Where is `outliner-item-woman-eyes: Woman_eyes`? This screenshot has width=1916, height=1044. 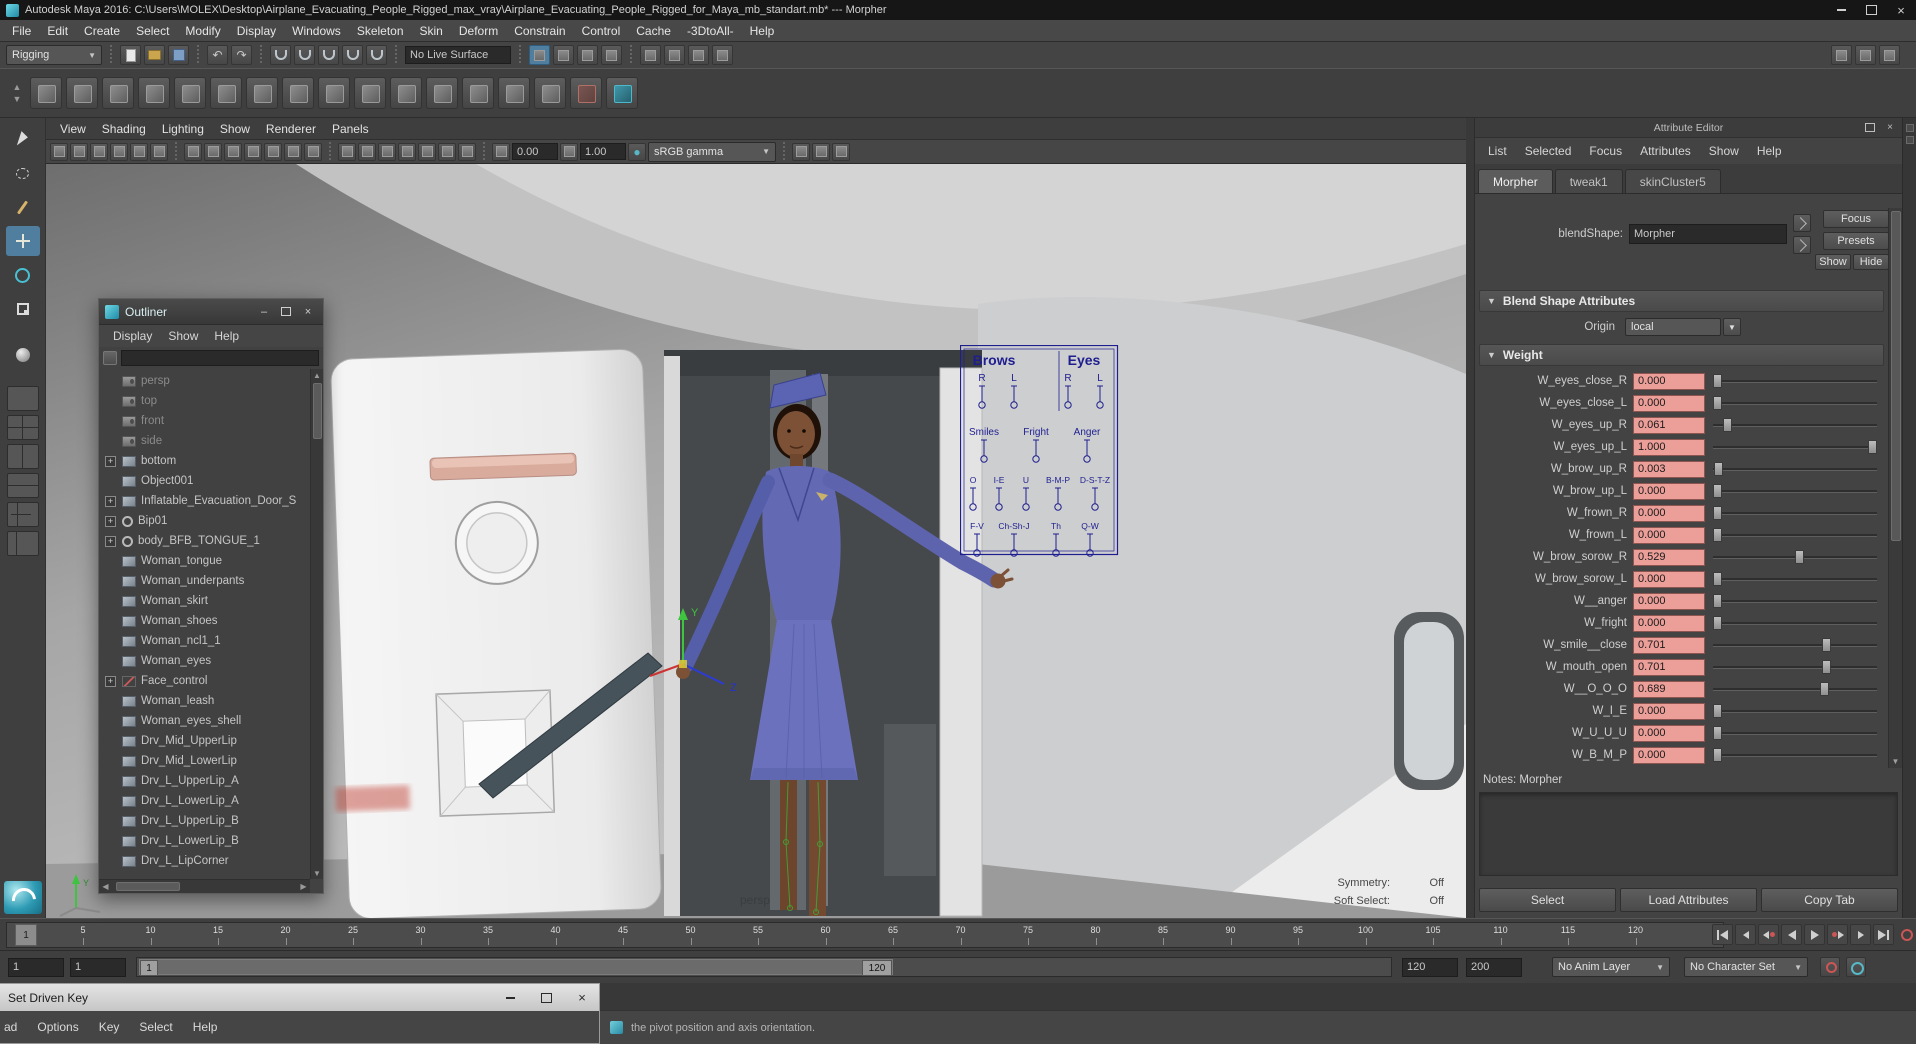
outliner-item-woman-eyes: Woman_eyes is located at coordinates (204, 661).